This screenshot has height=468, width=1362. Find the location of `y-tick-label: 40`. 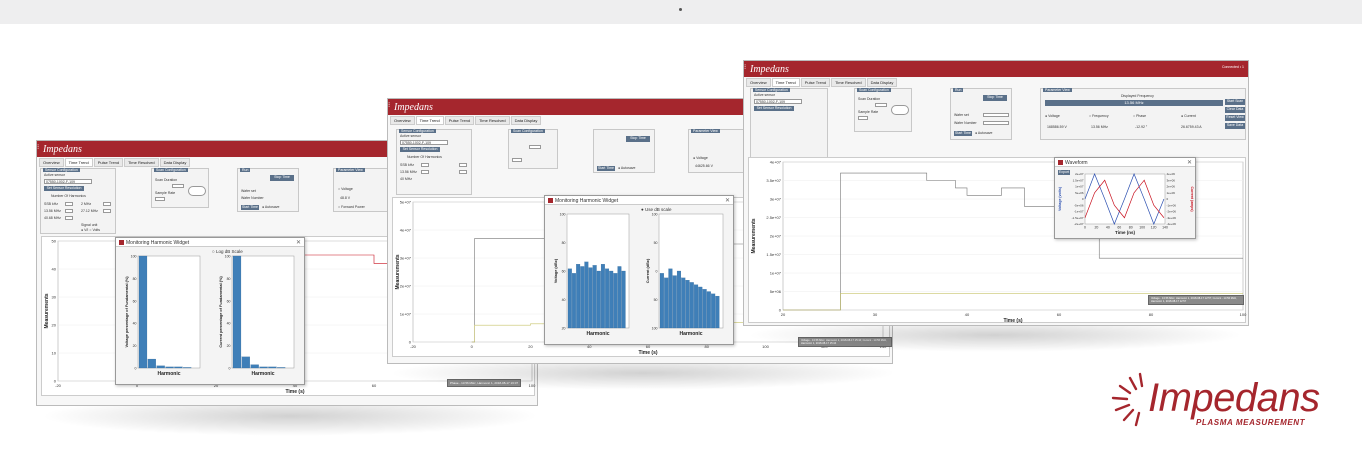

y-tick-label: 40 is located at coordinates (135, 324).